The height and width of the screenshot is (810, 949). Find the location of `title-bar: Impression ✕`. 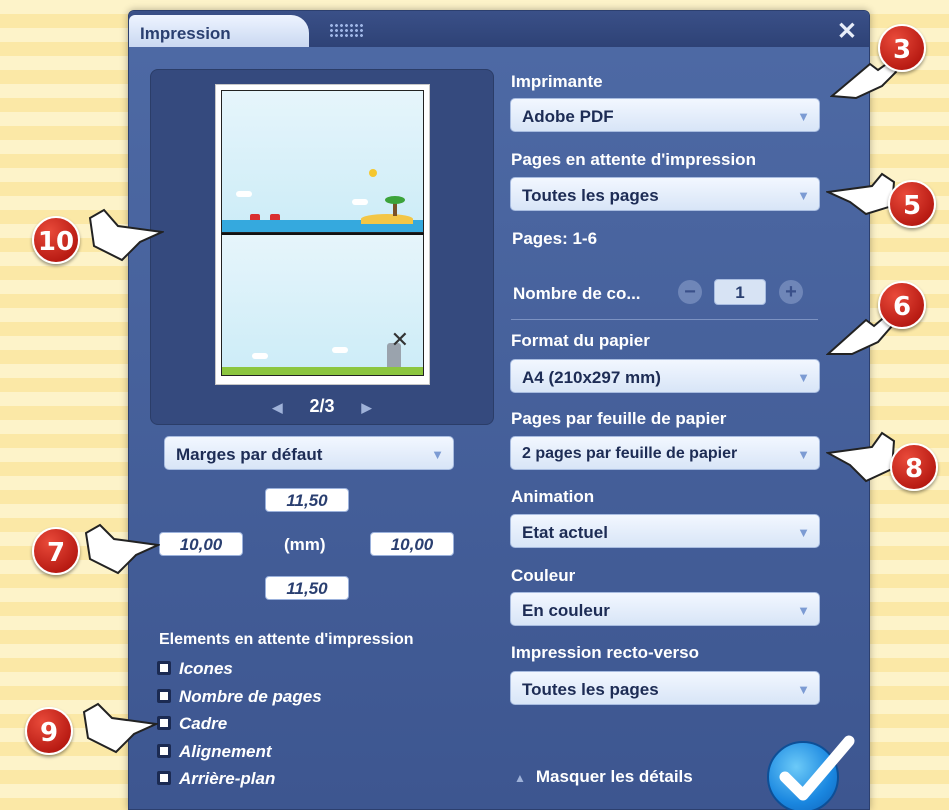

title-bar: Impression ✕ is located at coordinates (499, 29).